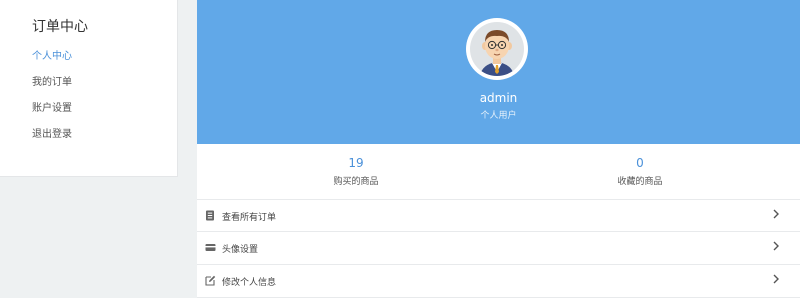  I want to click on sidebar-item-account-settings: 账户设置, so click(52, 106).